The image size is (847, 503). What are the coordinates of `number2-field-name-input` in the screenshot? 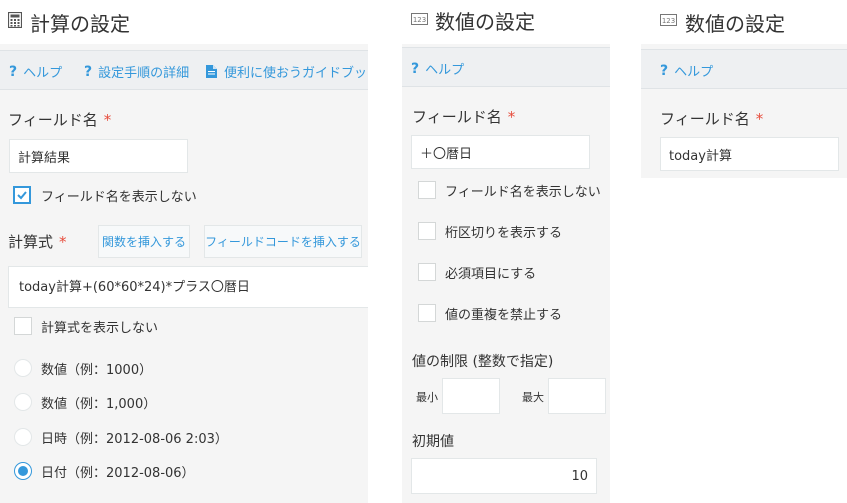 It's located at (749, 154).